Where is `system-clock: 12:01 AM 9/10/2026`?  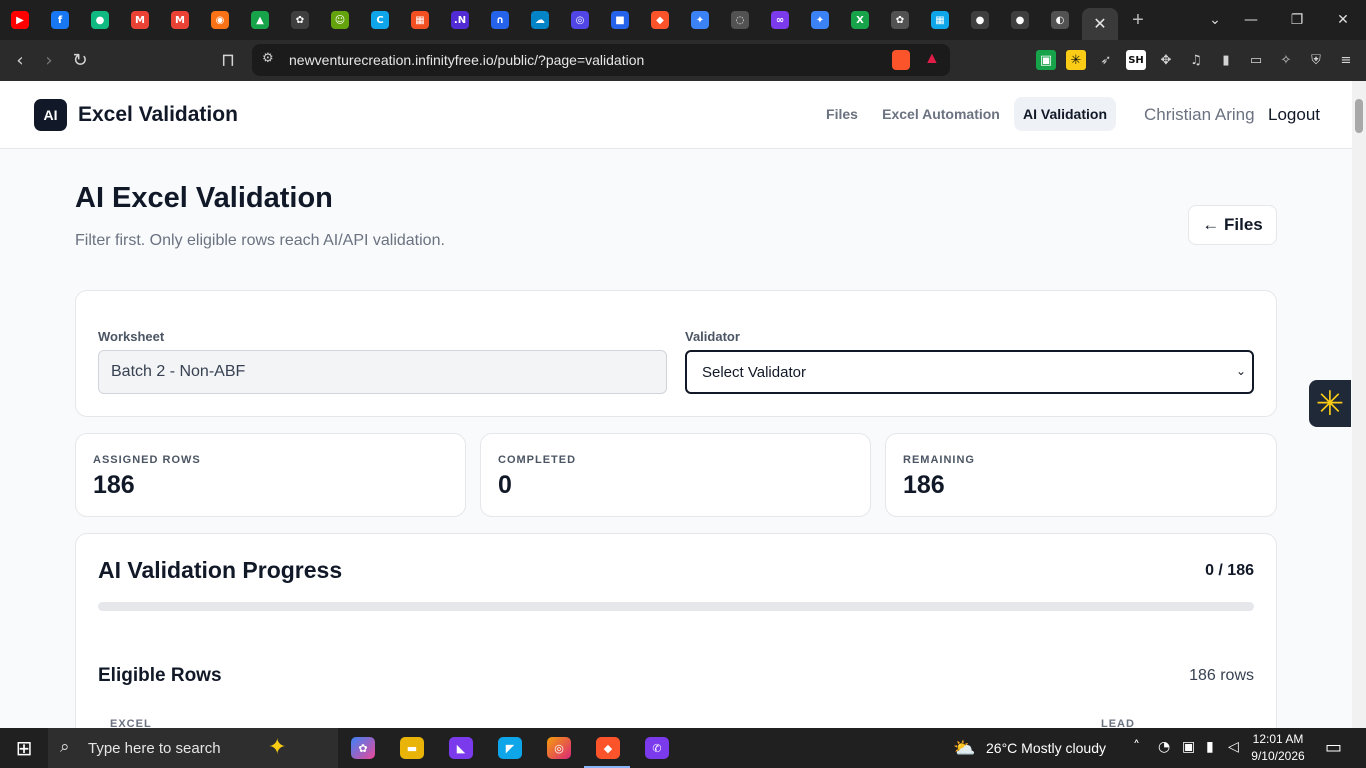
system-clock: 12:01 AM 9/10/2026 is located at coordinates (1278, 748).